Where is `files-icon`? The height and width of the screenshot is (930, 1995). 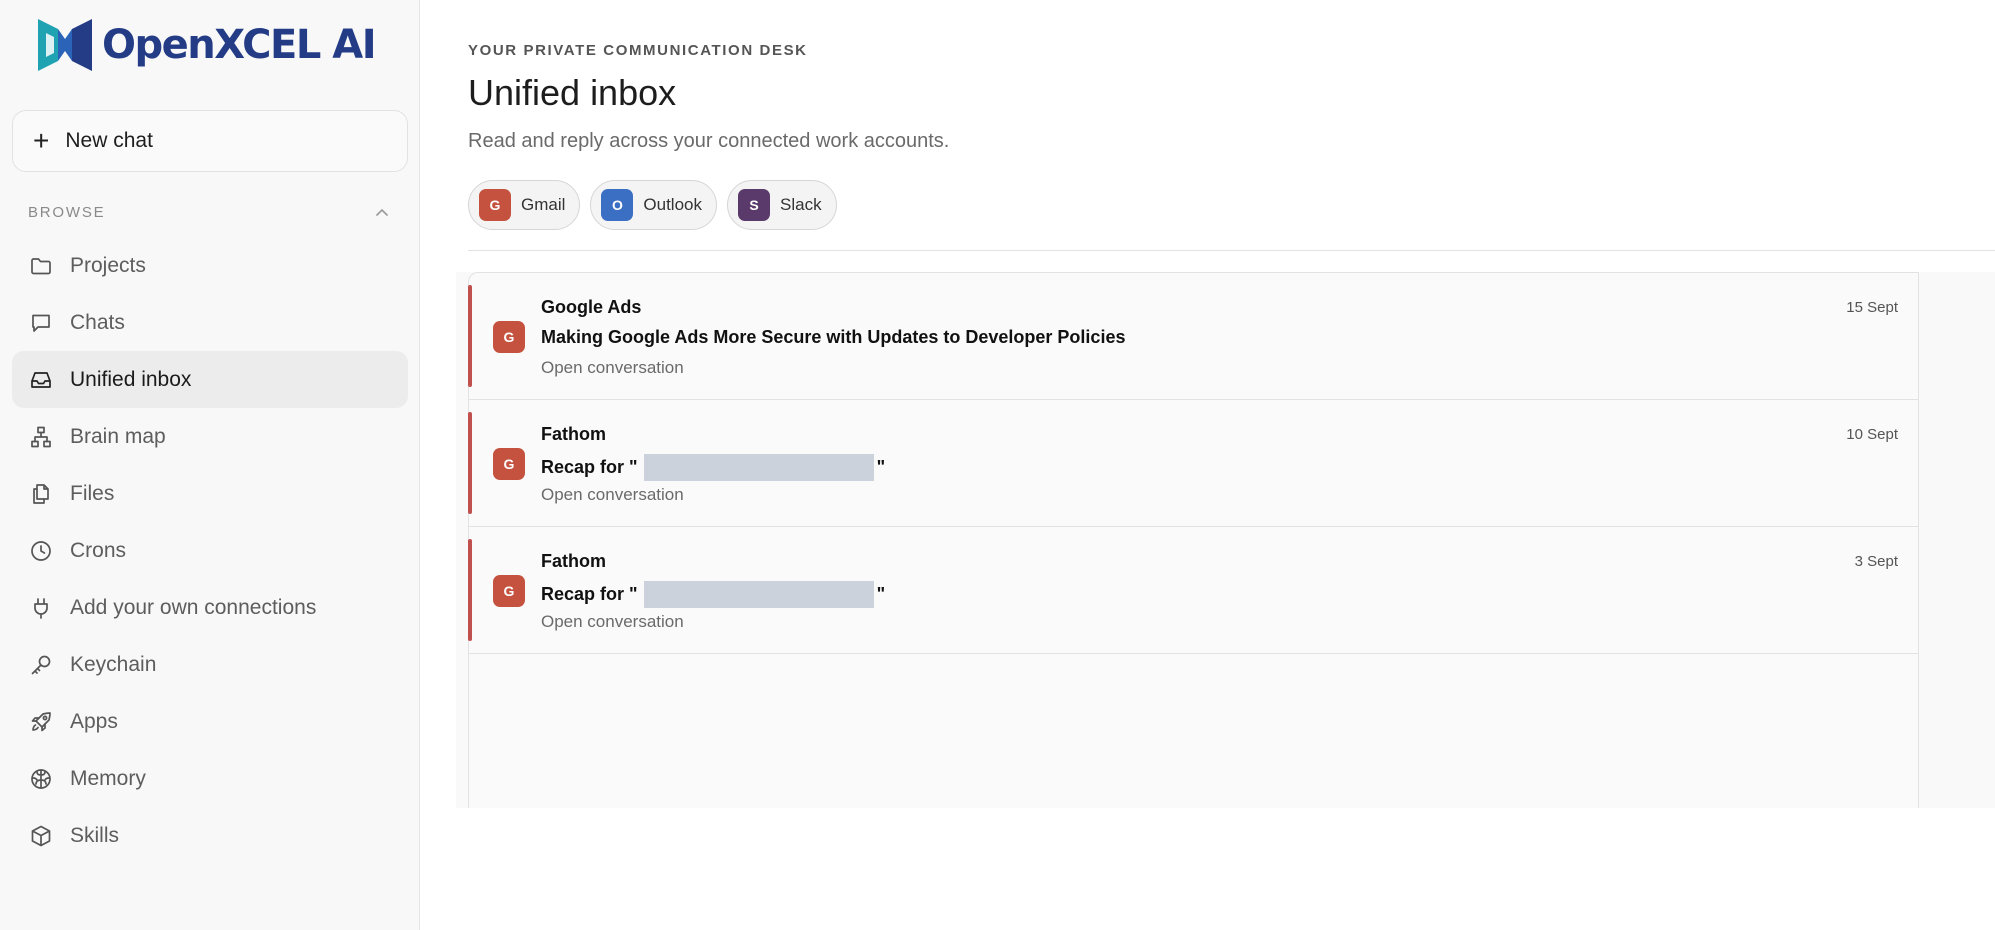 files-icon is located at coordinates (41, 494).